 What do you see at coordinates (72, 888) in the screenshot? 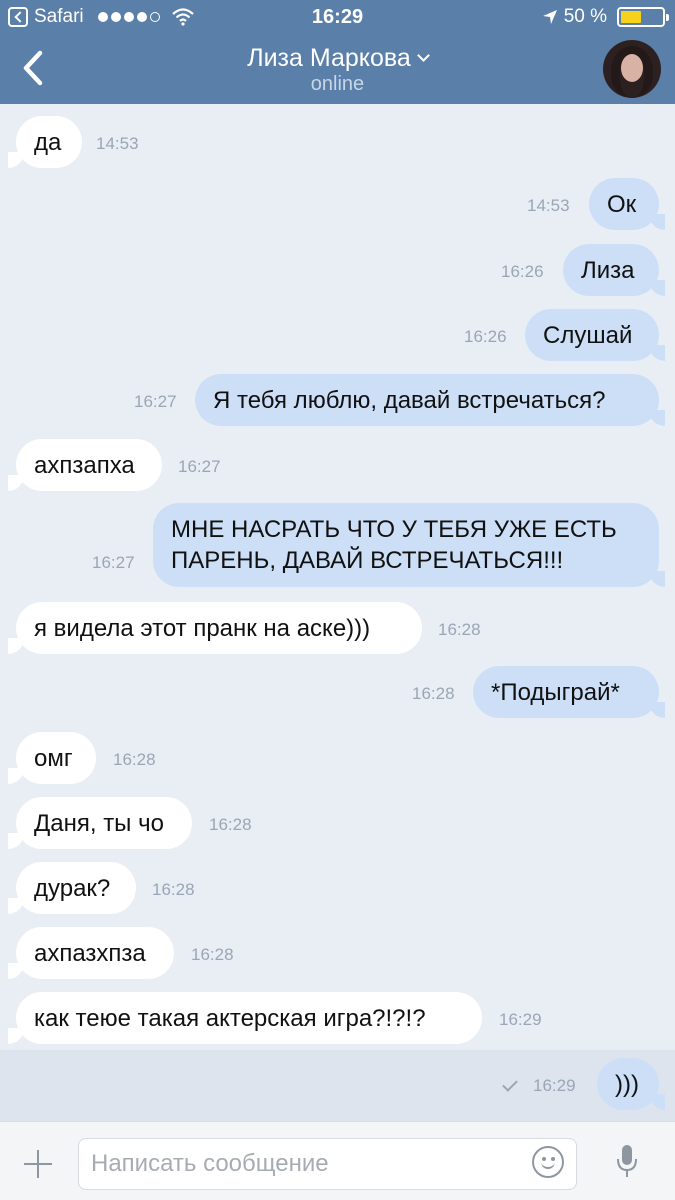
I see `message-text: дурак?` at bounding box center [72, 888].